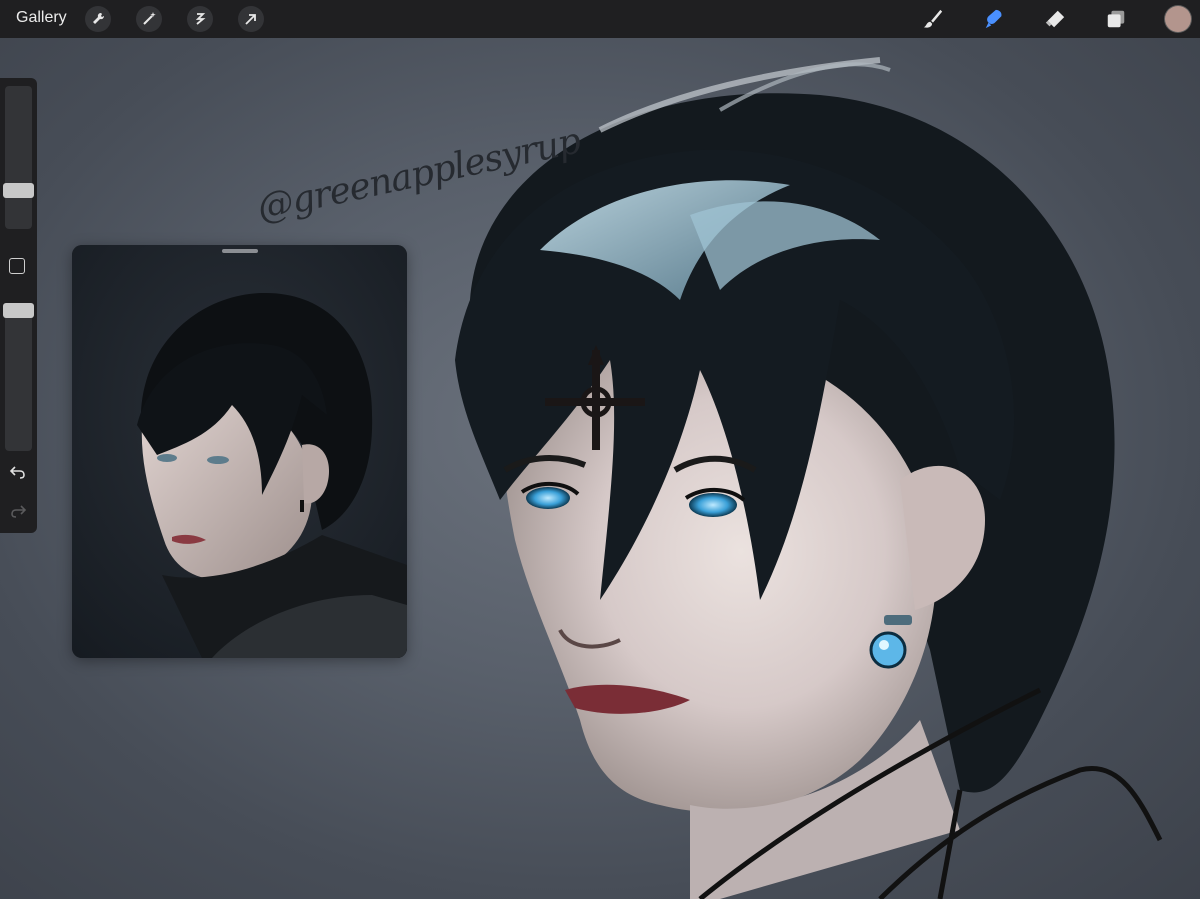 This screenshot has height=899, width=1200. What do you see at coordinates (17, 266) in the screenshot?
I see `modify-square-icon` at bounding box center [17, 266].